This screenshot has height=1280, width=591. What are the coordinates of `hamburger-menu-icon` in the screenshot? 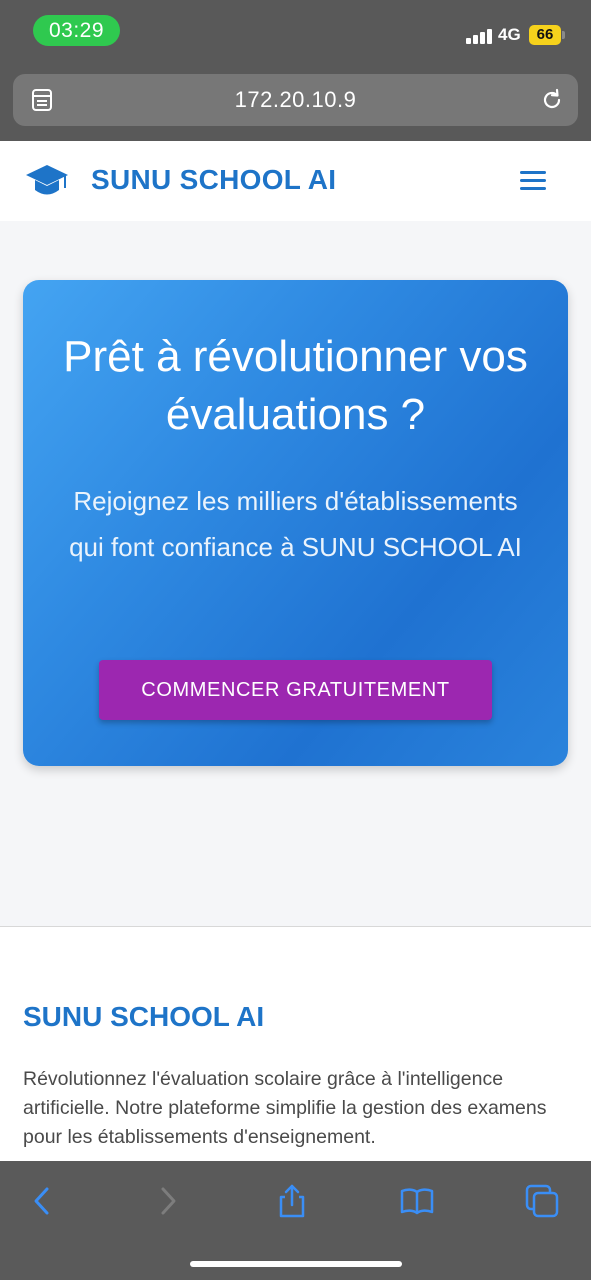 It's located at (533, 181).